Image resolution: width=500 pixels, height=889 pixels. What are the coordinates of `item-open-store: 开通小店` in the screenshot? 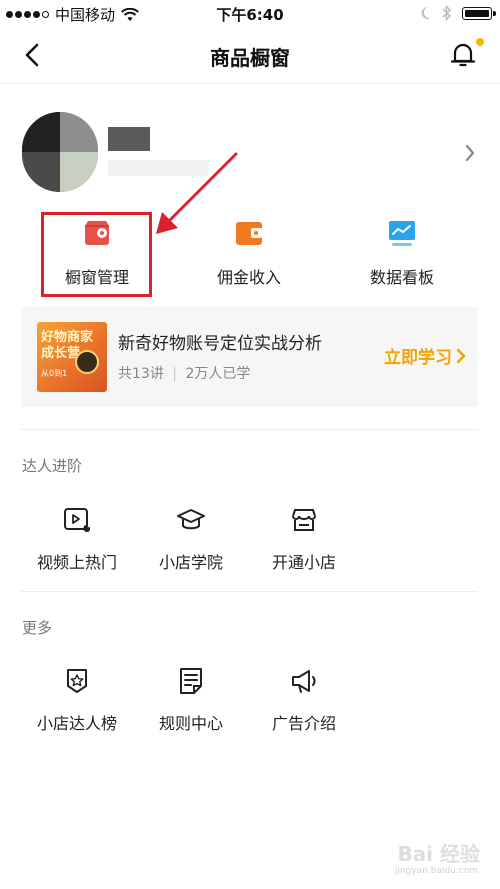 It's located at (304, 539).